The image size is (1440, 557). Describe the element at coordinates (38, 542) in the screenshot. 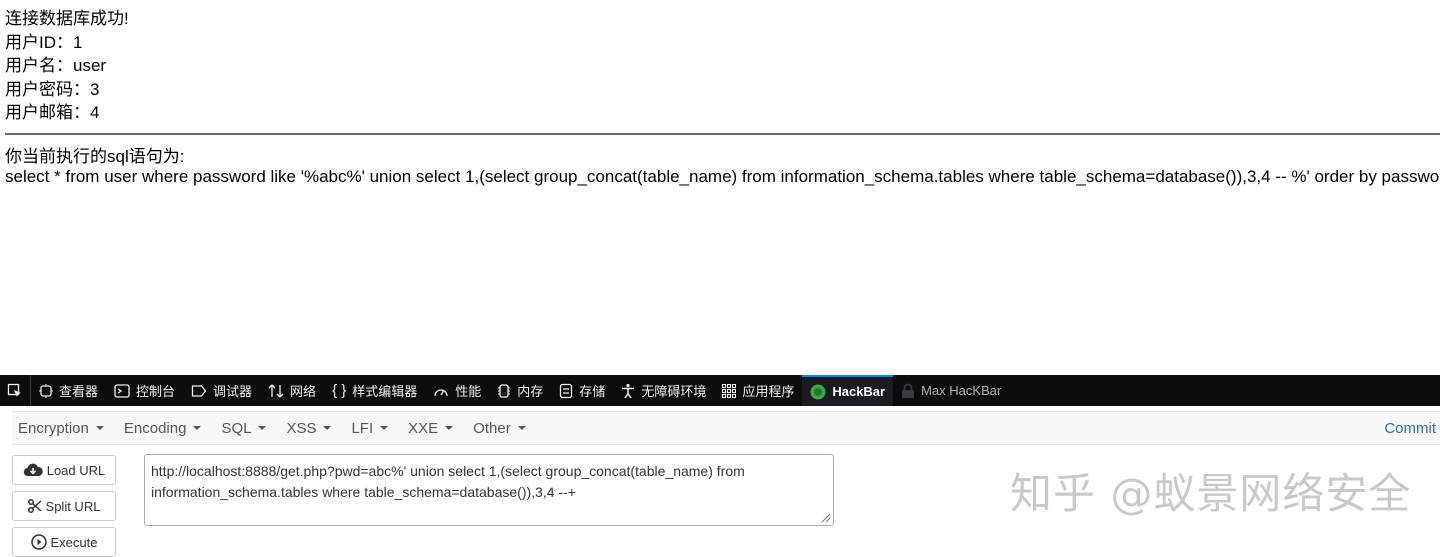

I see `play-icon` at that location.